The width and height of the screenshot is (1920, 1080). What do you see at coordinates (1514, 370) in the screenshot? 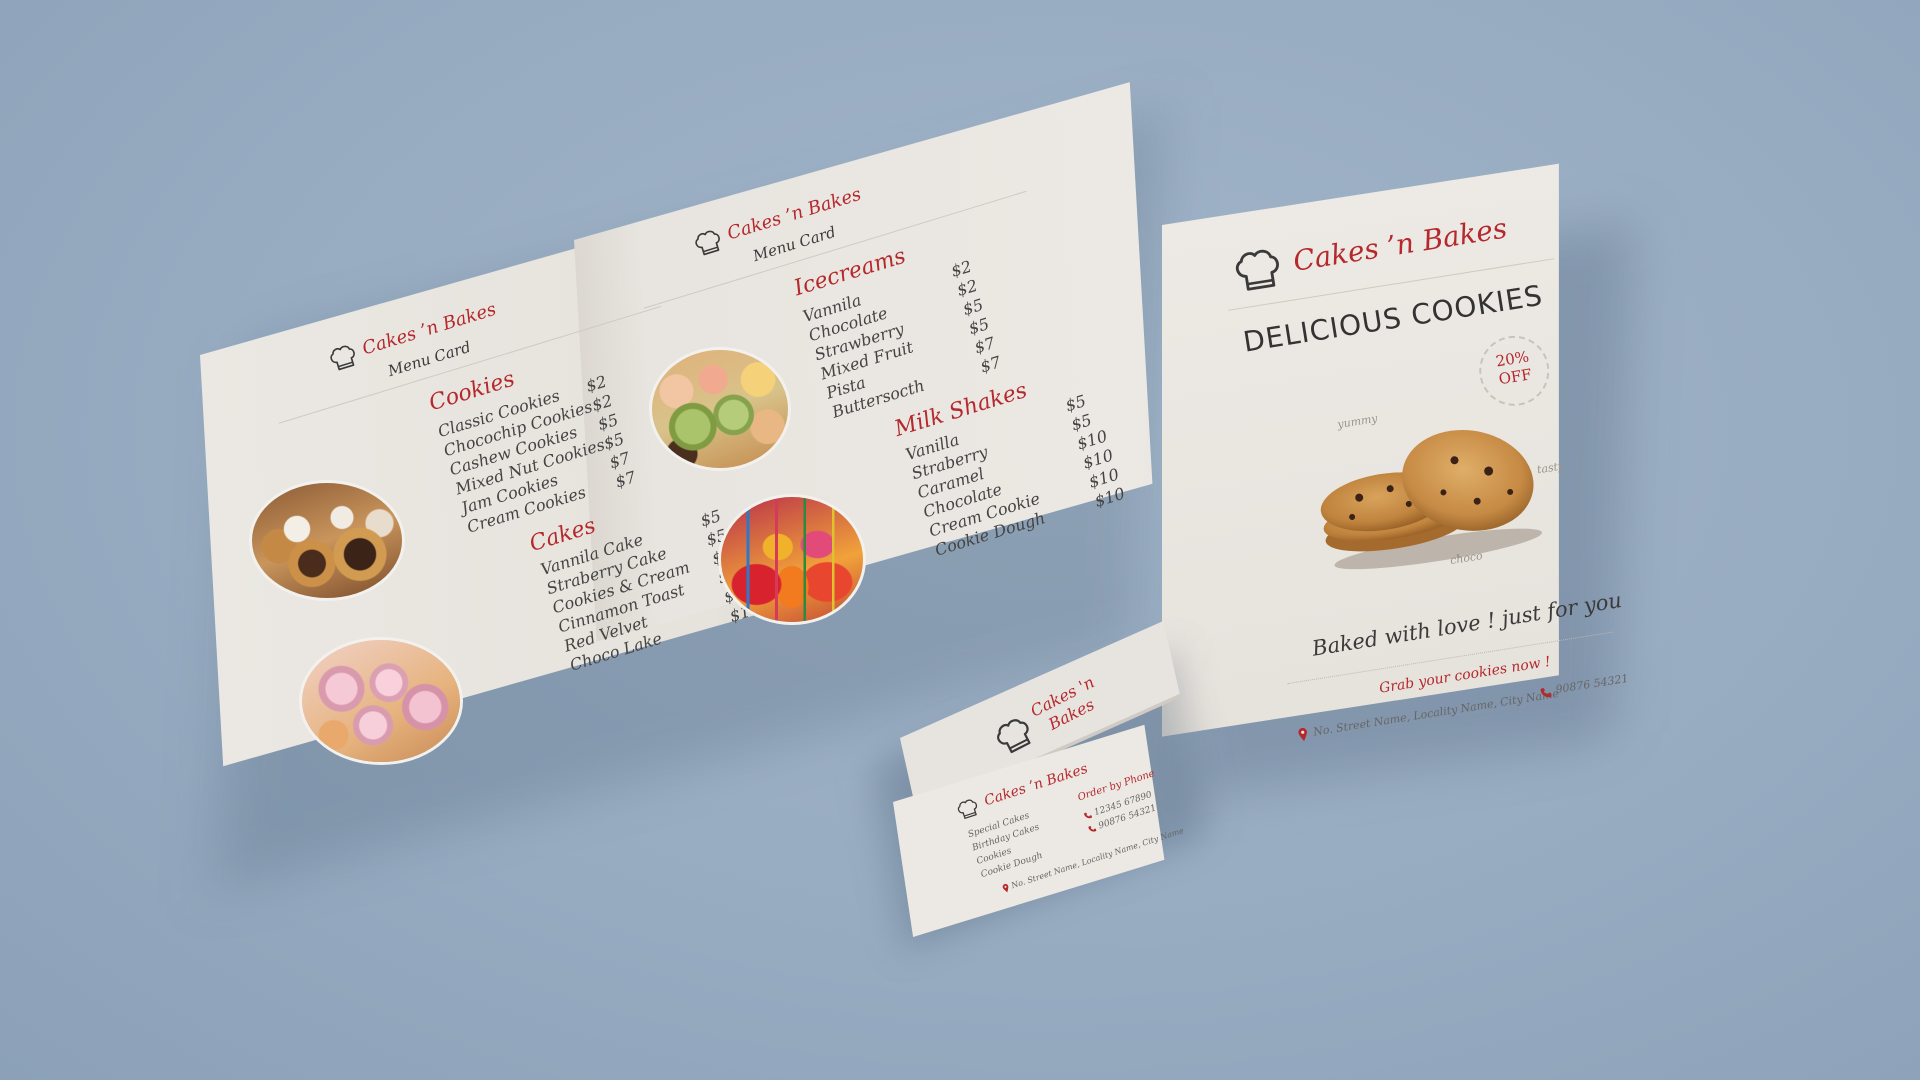
I see `discount-badge: 20% OFF` at bounding box center [1514, 370].